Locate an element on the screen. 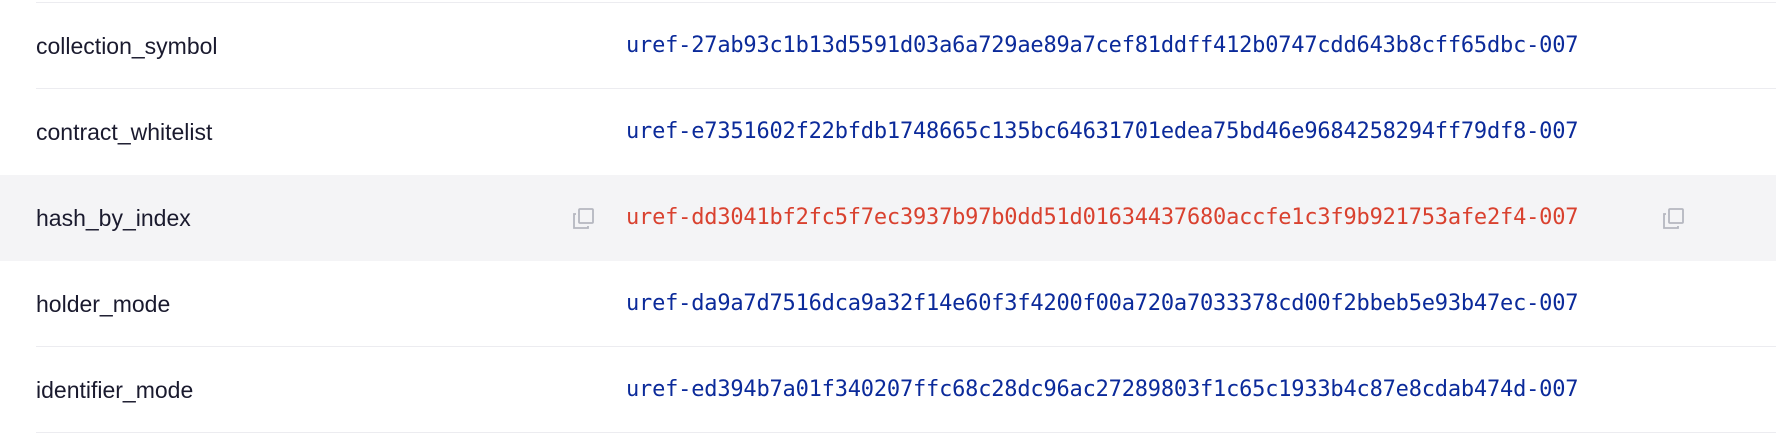 The image size is (1776, 440). row-divider is located at coordinates (906, 432).